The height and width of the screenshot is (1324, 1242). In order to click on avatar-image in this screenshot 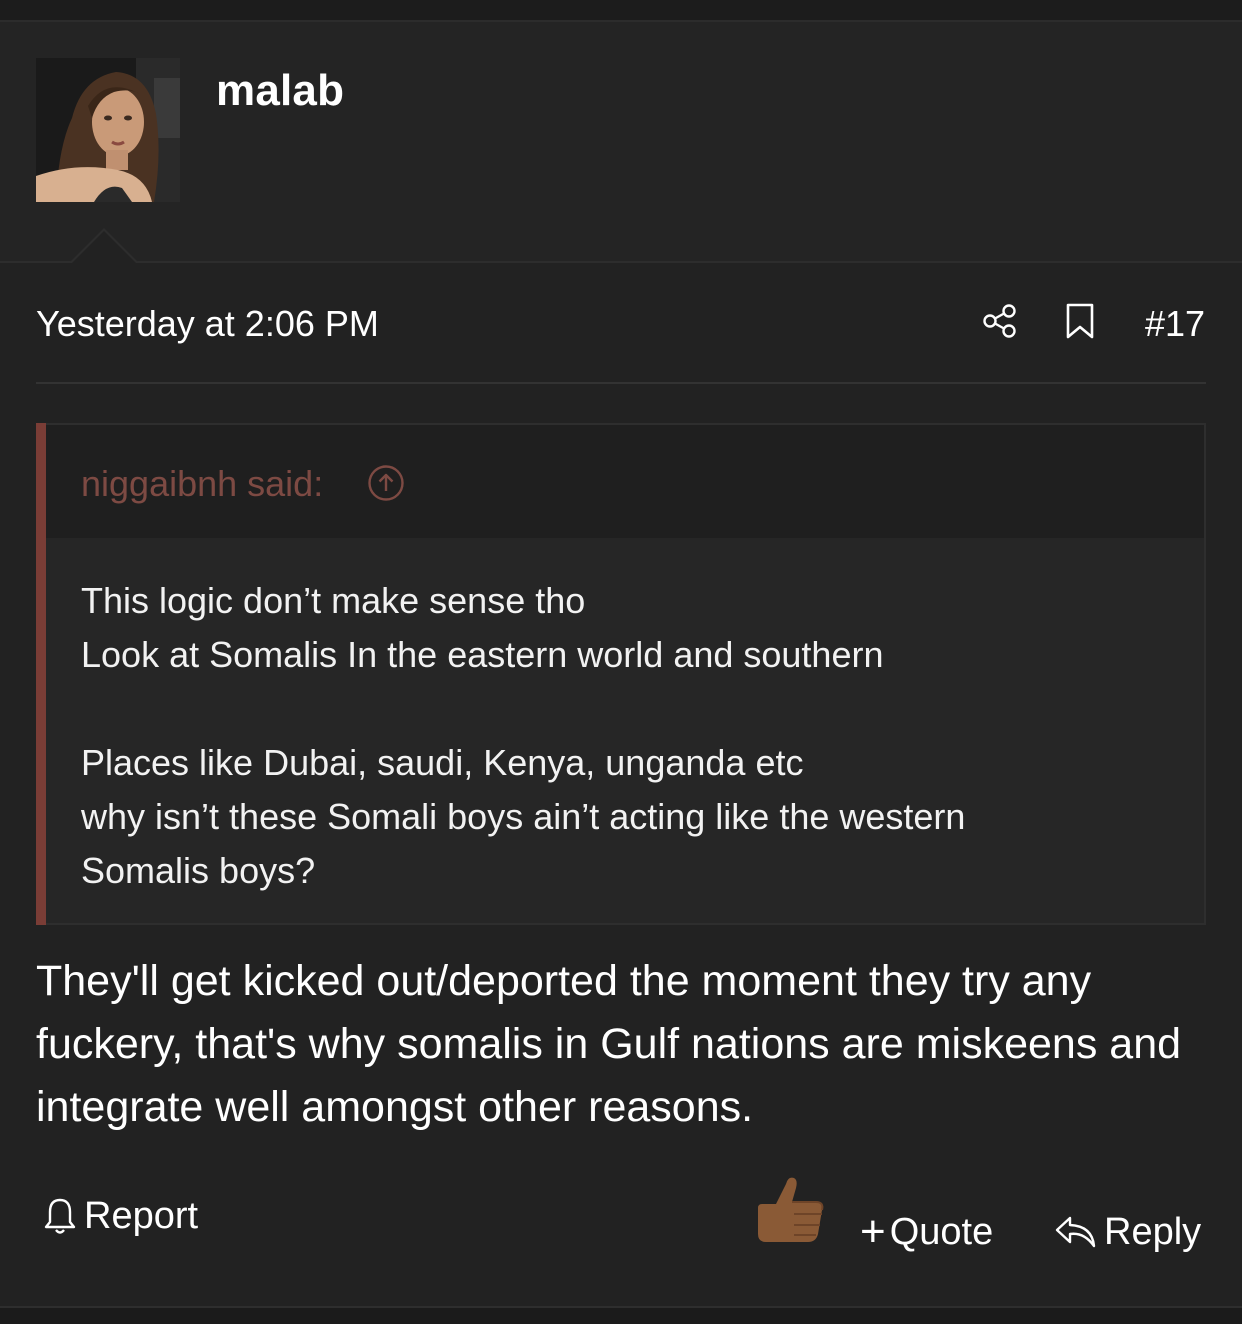, I will do `click(108, 130)`.